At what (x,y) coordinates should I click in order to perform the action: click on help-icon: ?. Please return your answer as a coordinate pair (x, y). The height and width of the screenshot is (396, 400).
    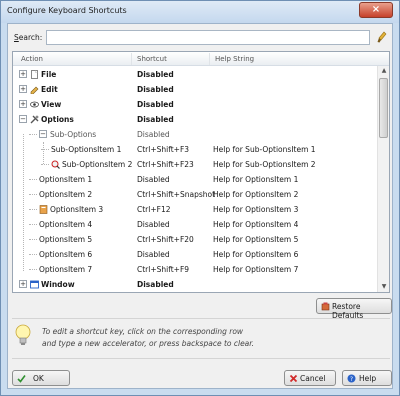
    Looking at the image, I should click on (351, 378).